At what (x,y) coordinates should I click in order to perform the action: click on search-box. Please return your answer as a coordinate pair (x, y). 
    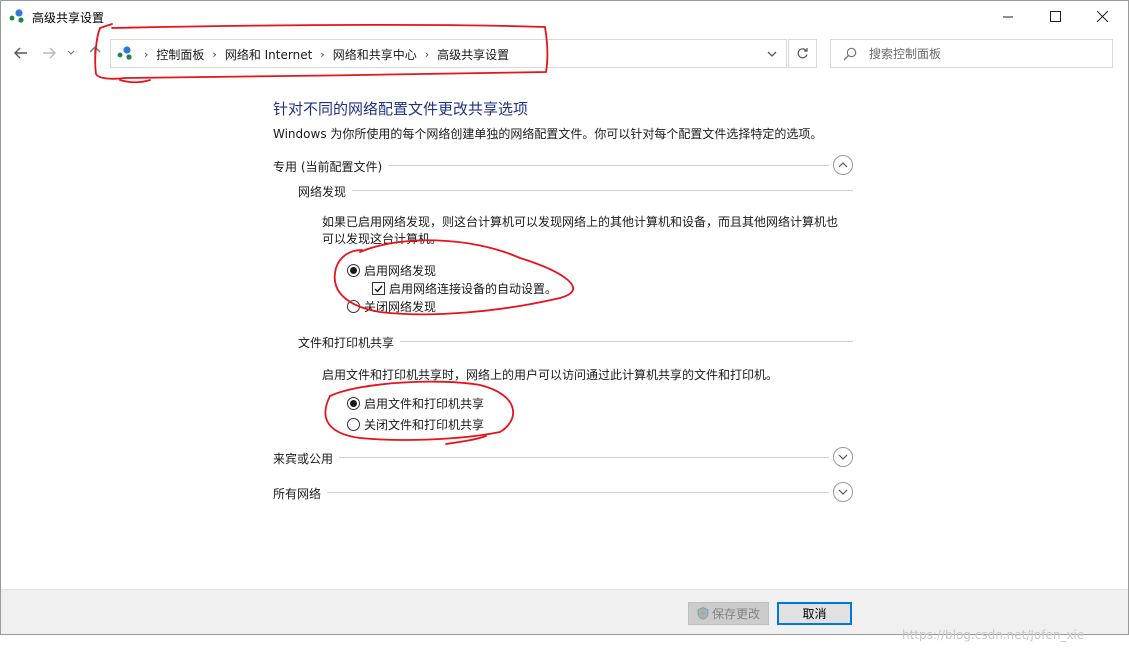
    Looking at the image, I should click on (971, 53).